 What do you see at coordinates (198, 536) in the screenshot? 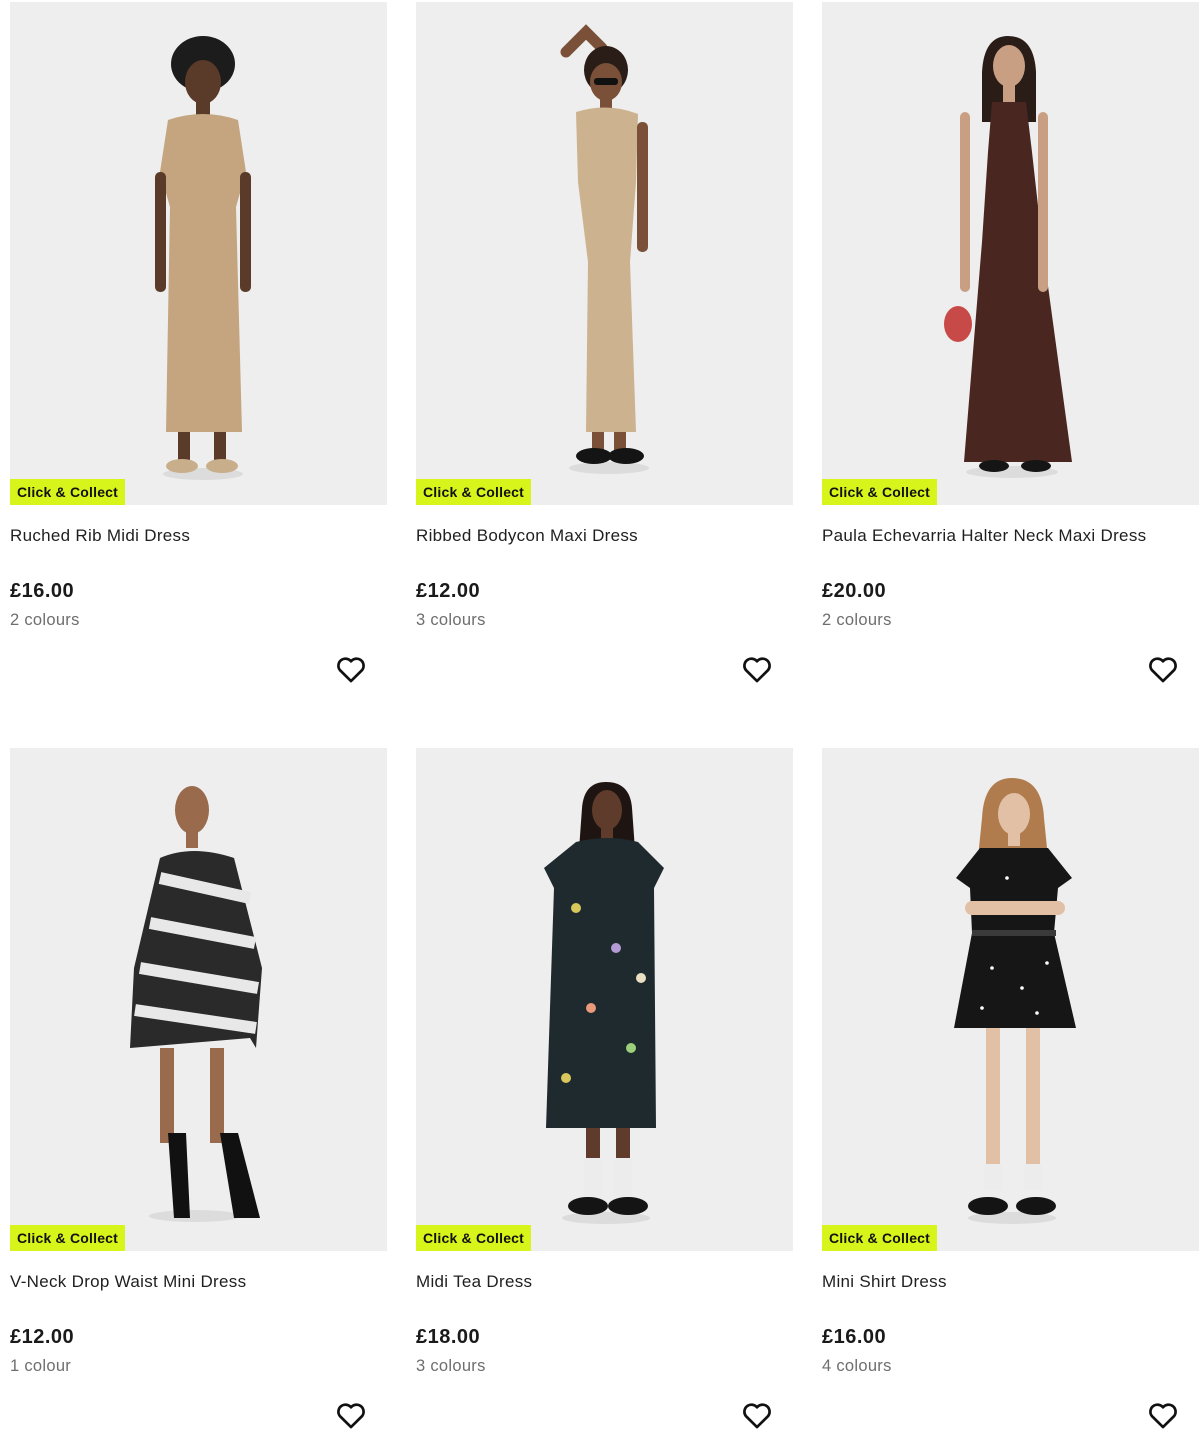
I see `product-name: Ruched Rib Midi Dress` at bounding box center [198, 536].